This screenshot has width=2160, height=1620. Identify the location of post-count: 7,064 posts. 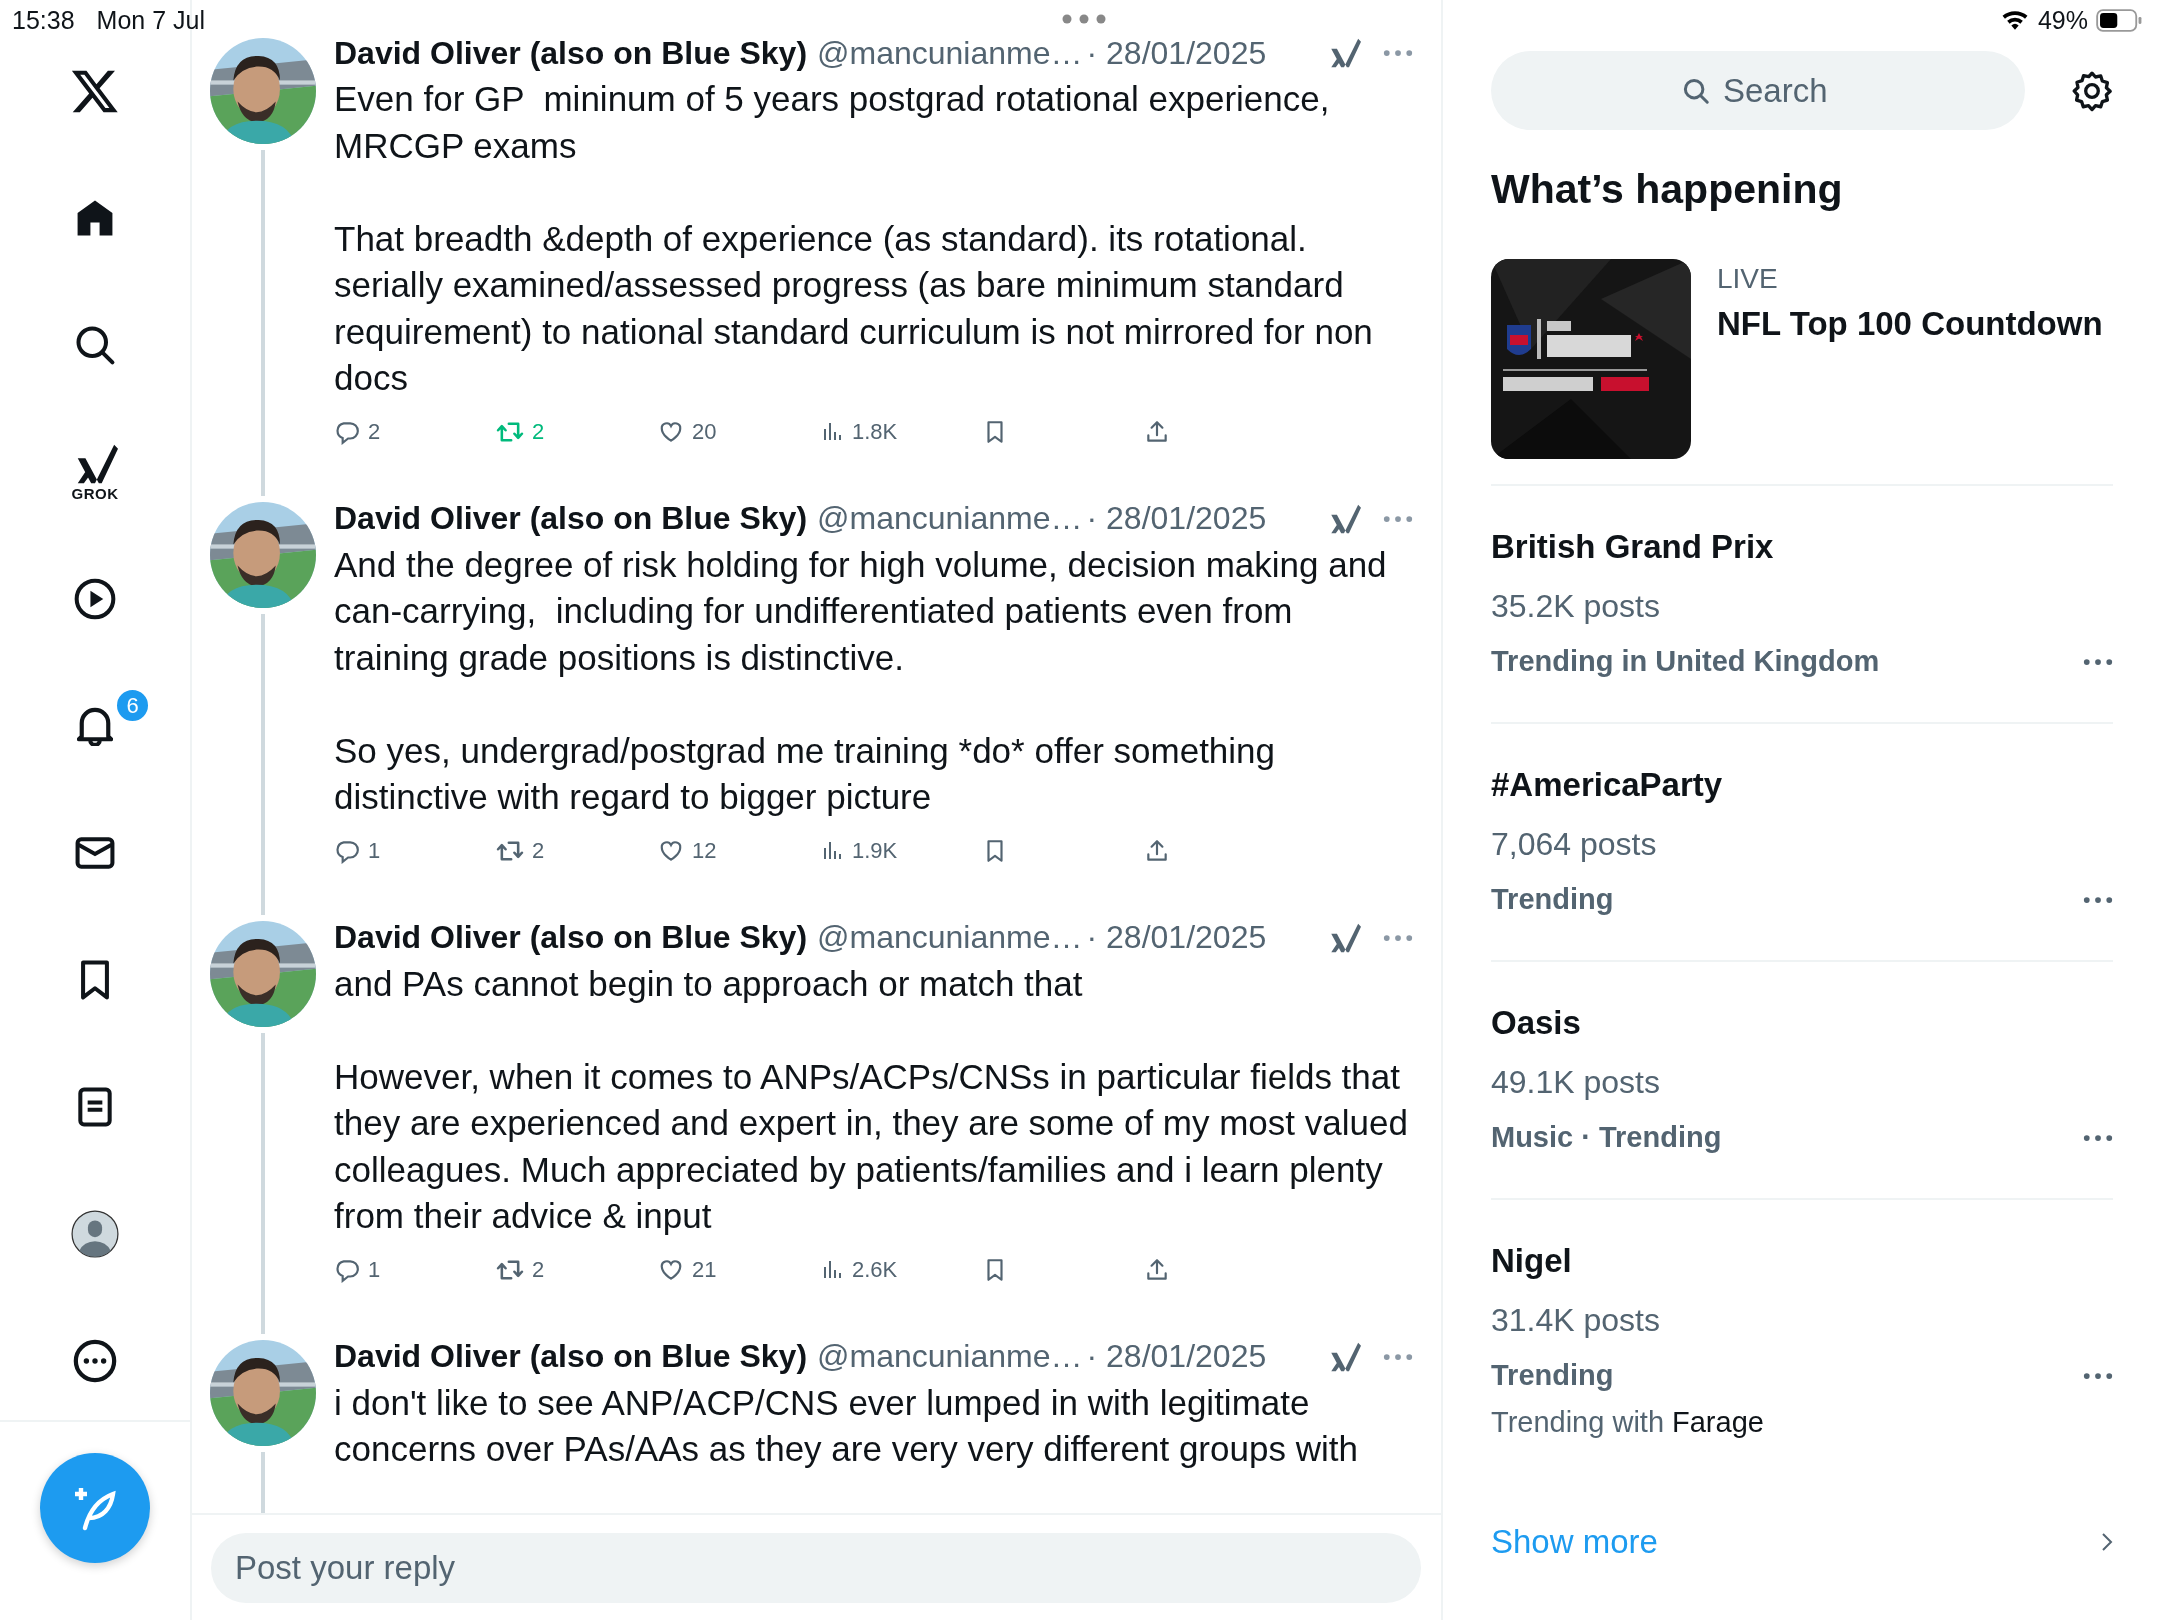
(1574, 844).